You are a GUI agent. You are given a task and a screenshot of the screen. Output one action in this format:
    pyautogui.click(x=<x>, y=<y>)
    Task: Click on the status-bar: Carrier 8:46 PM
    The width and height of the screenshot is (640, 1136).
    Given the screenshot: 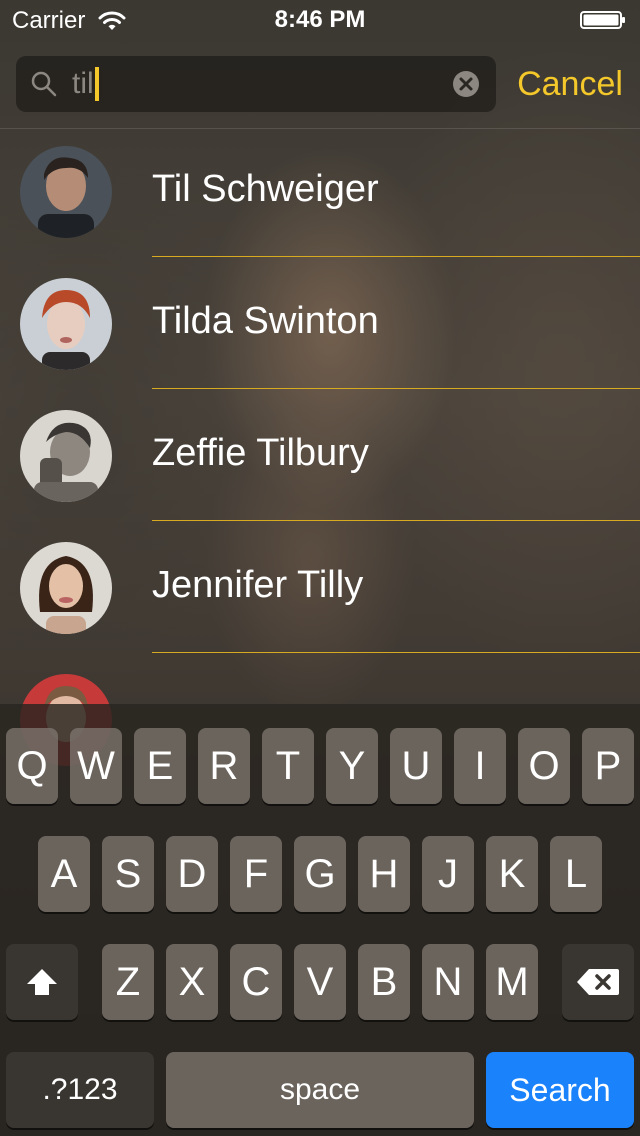 What is the action you would take?
    pyautogui.click(x=320, y=20)
    